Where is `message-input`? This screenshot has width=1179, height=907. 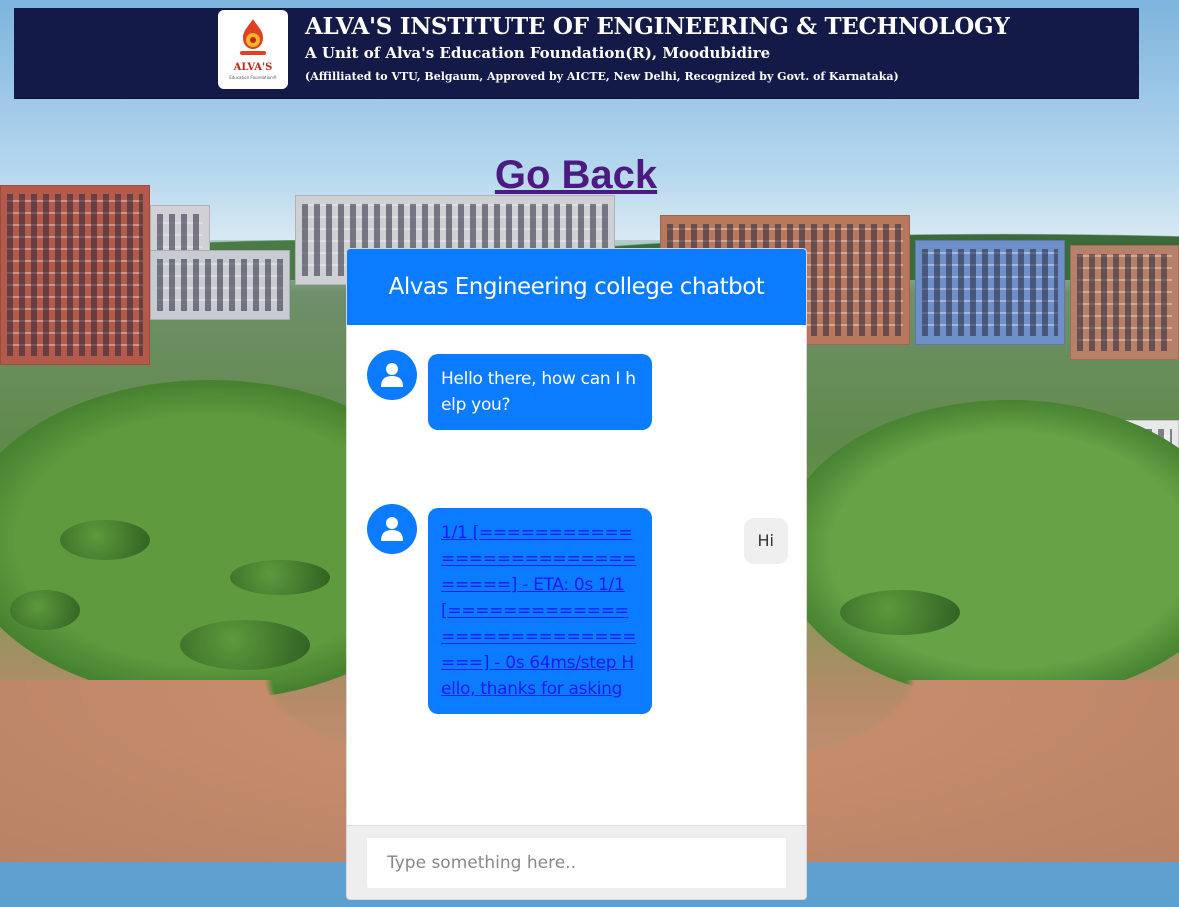
message-input is located at coordinates (576, 863).